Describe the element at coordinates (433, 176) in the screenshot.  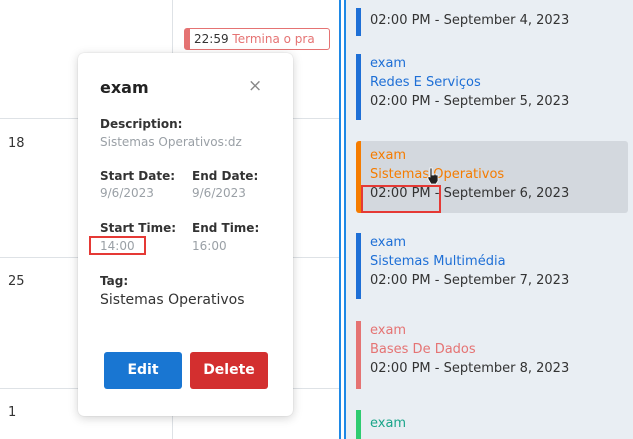
I see `hand-cursor-icon` at that location.